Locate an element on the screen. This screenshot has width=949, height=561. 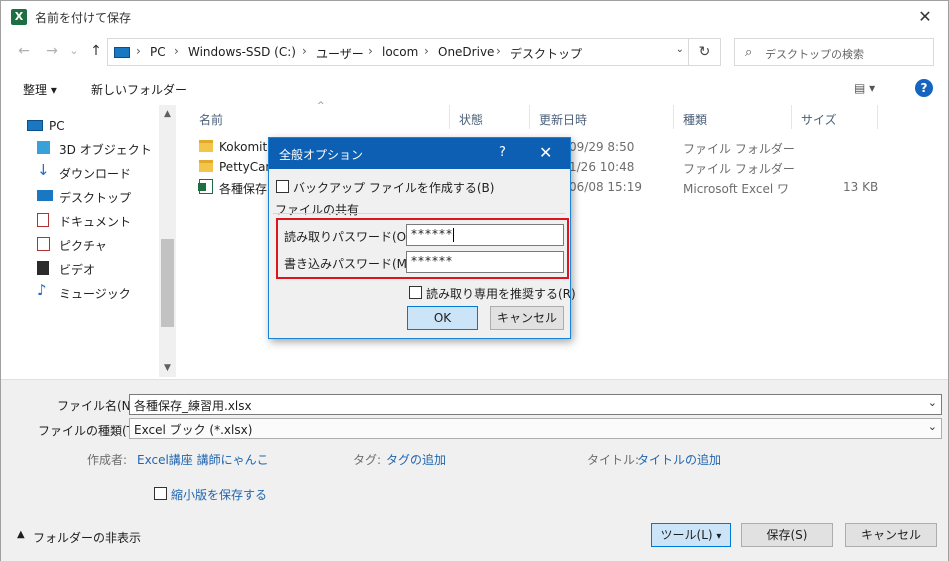
sidebar-item-label: 3D オブジェクト is located at coordinates (105, 150).